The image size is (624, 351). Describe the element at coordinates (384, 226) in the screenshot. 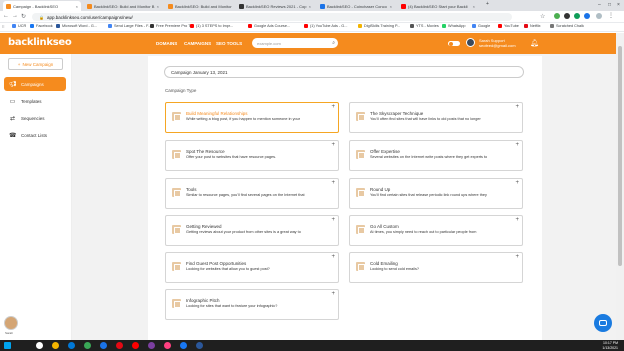

I see `card-title: Go All Custom` at that location.